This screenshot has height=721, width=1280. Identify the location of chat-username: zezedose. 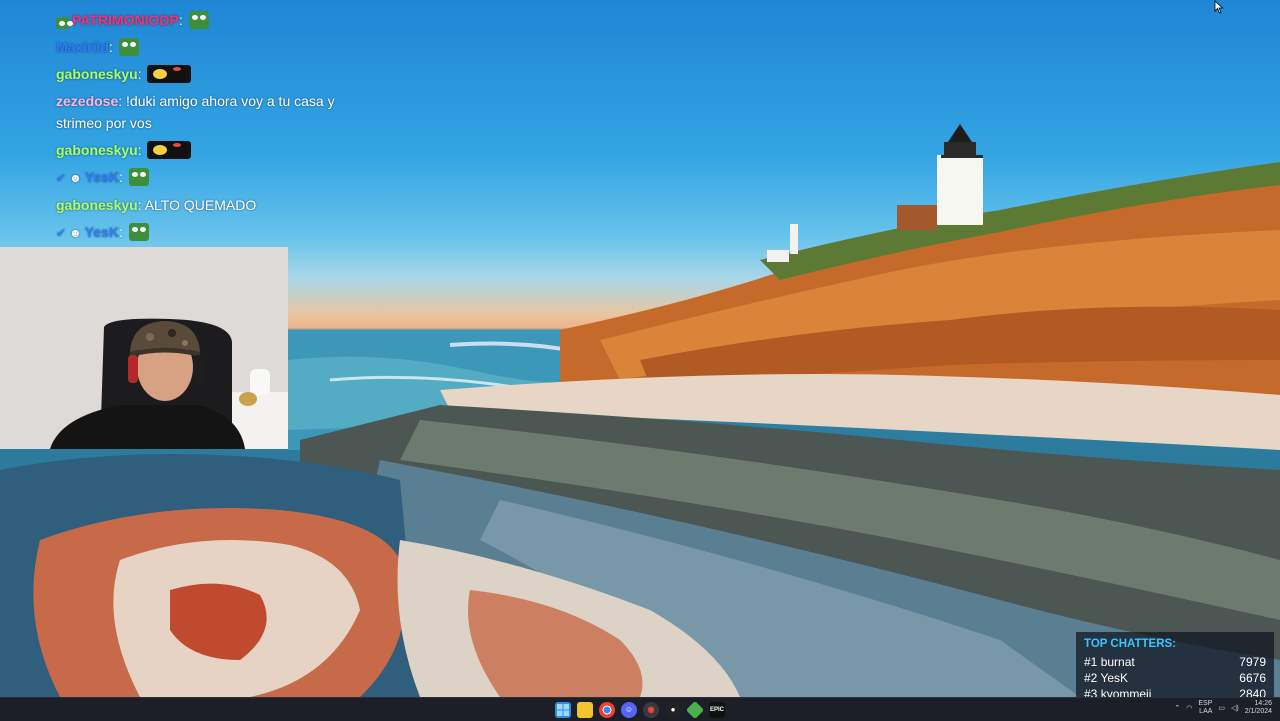
(87, 100).